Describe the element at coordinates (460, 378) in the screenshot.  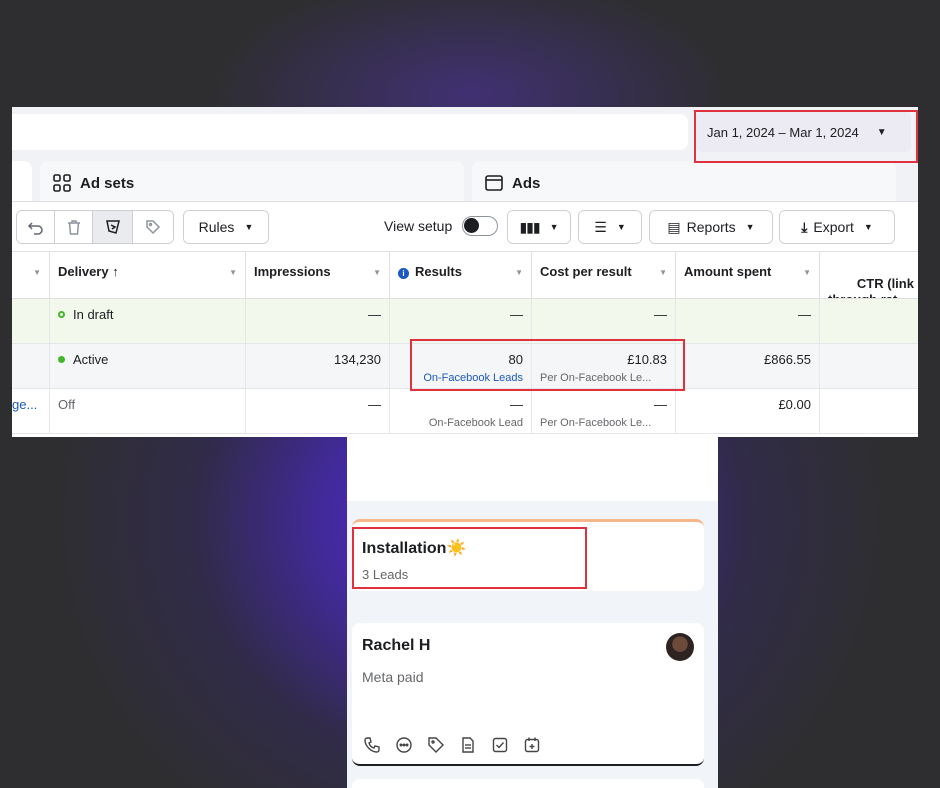
I see `results-link: On-Facebook Leads` at that location.